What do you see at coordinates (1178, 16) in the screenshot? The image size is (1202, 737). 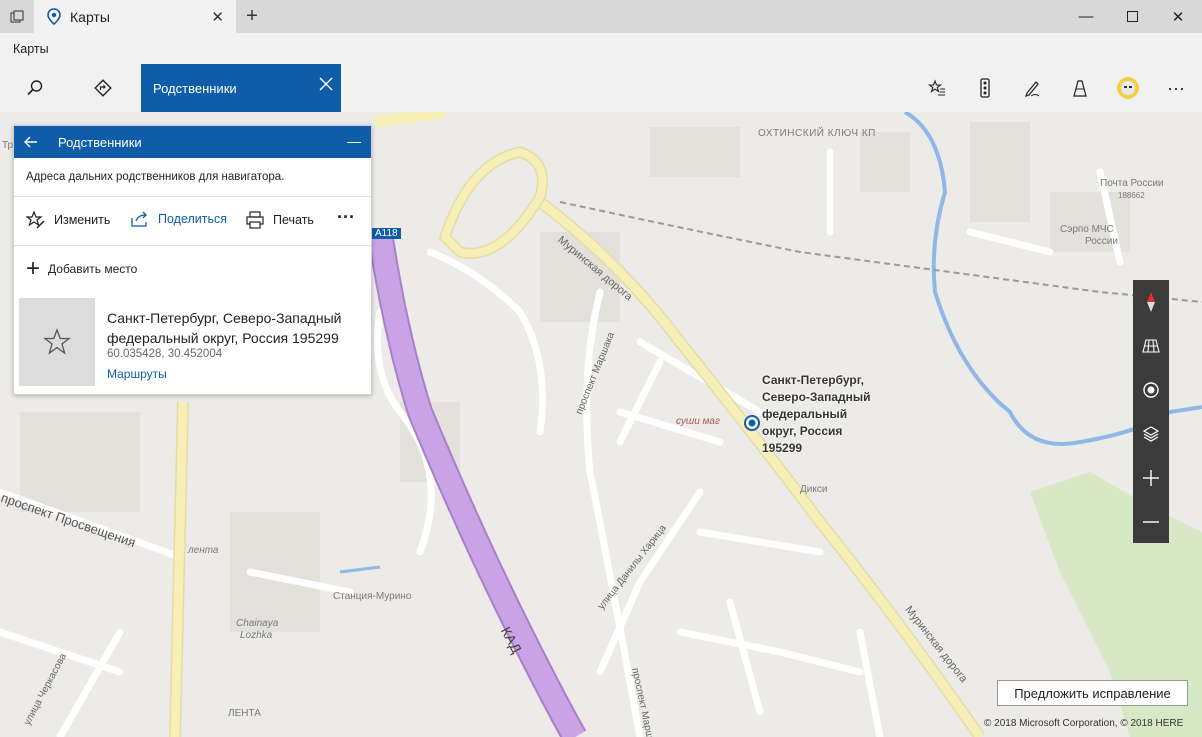 I see `close-window-button: ✕` at bounding box center [1178, 16].